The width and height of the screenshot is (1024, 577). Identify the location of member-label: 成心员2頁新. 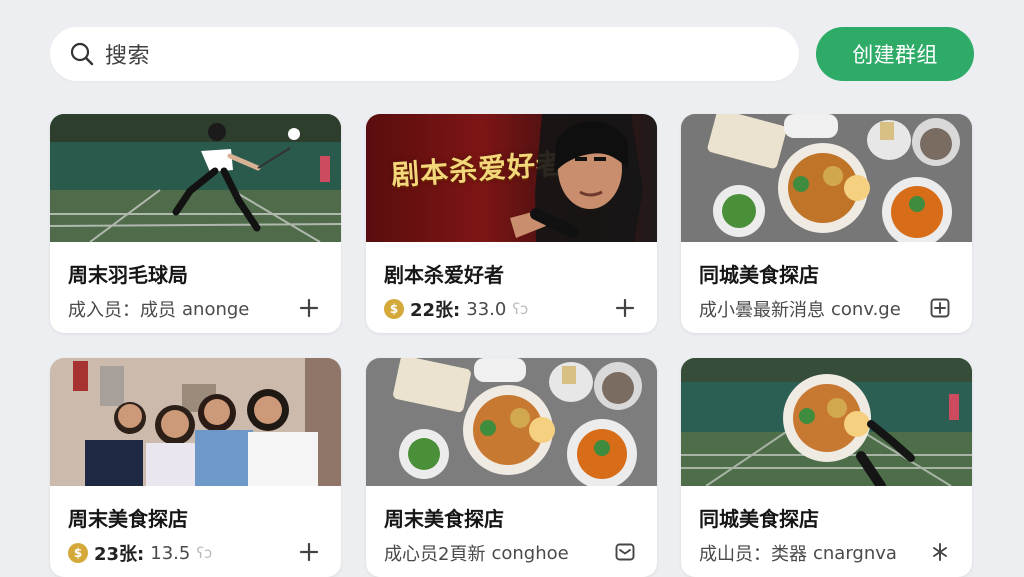
(435, 554).